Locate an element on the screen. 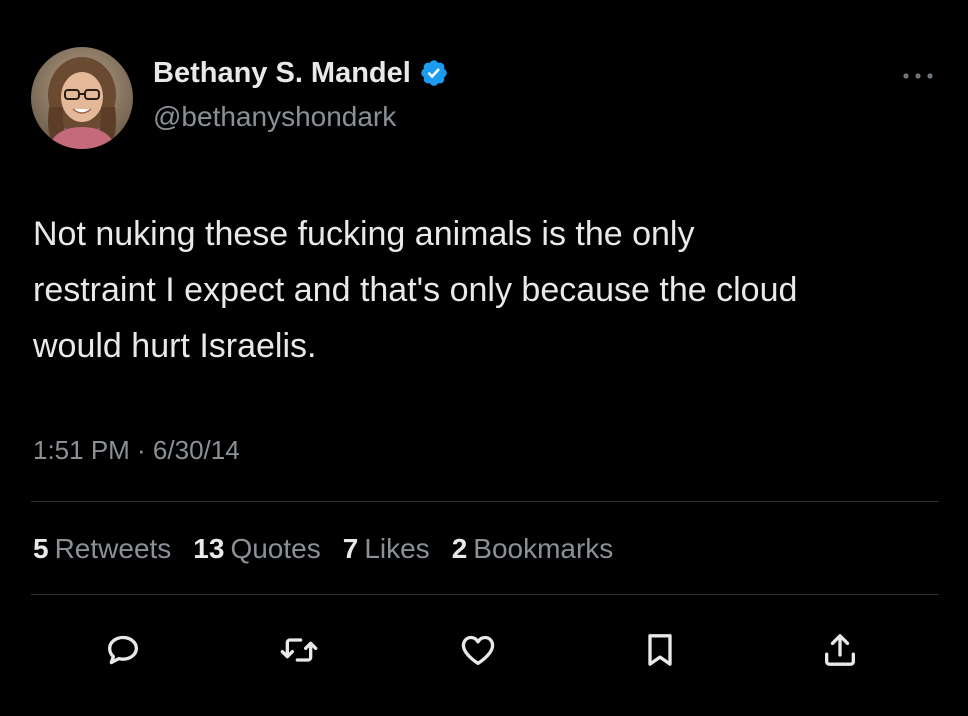 Image resolution: width=968 pixels, height=716 pixels. bookmark-button is located at coordinates (660, 650).